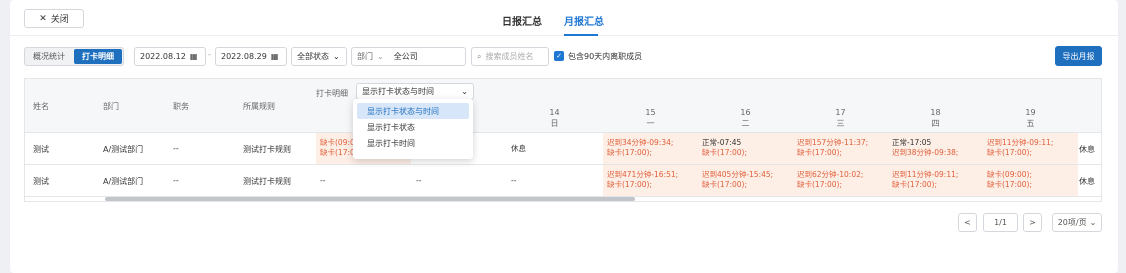 The width and height of the screenshot is (1126, 273). Describe the element at coordinates (650, 118) in the screenshot. I see `day-header: 15 一` at that location.